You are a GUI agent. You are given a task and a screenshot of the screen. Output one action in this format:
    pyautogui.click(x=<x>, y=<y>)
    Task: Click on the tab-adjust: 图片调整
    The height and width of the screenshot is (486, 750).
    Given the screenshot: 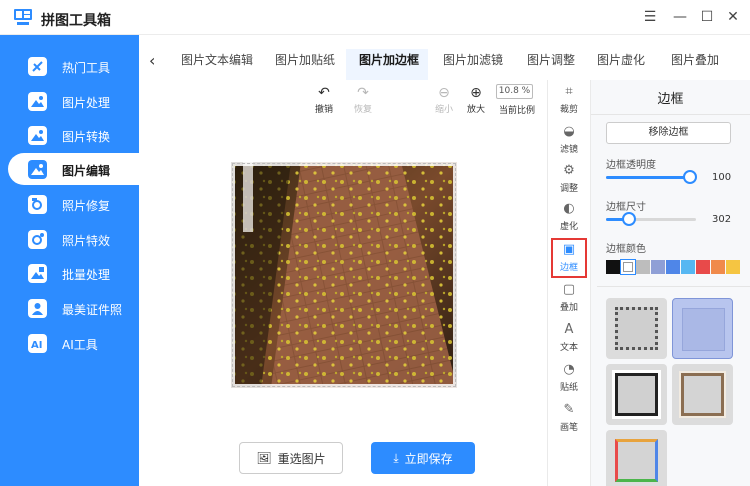 What is the action you would take?
    pyautogui.click(x=551, y=59)
    